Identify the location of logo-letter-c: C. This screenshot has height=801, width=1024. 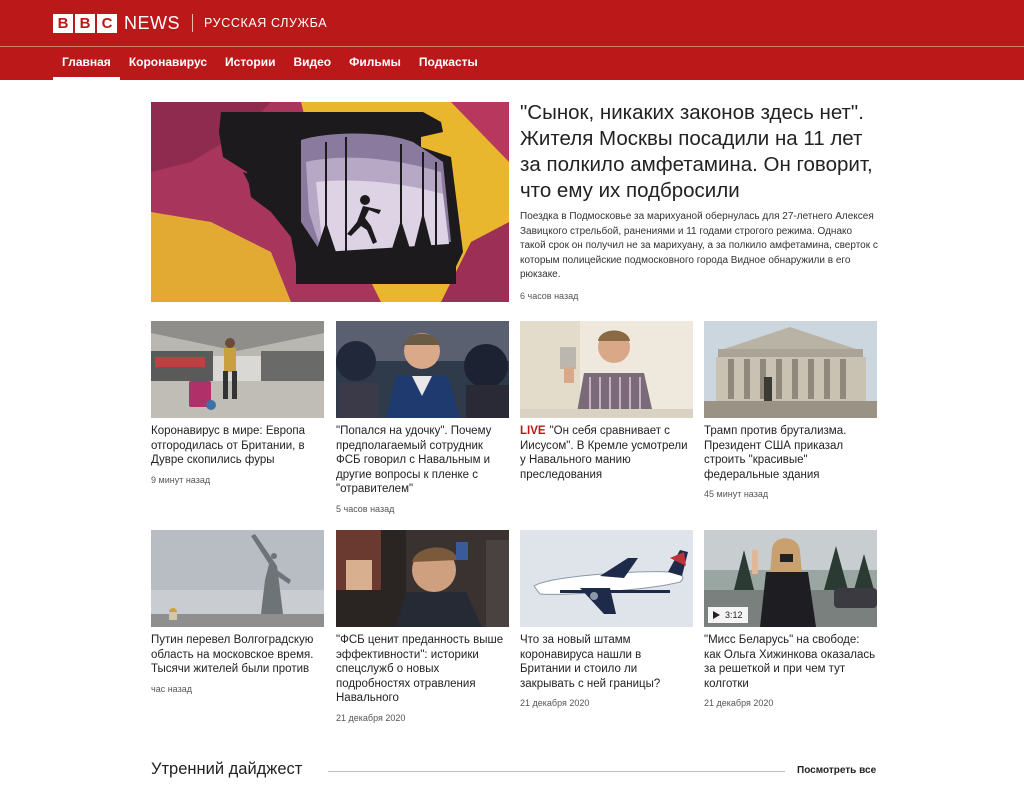
(107, 23).